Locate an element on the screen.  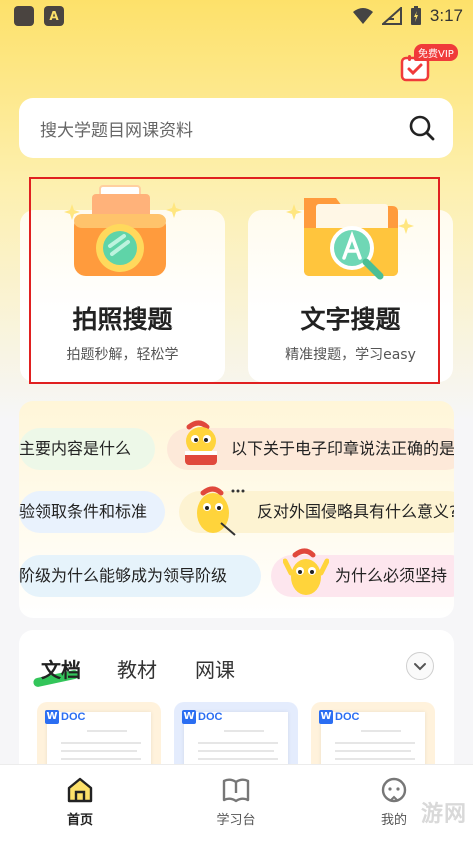
search-icon is located at coordinates (422, 128).